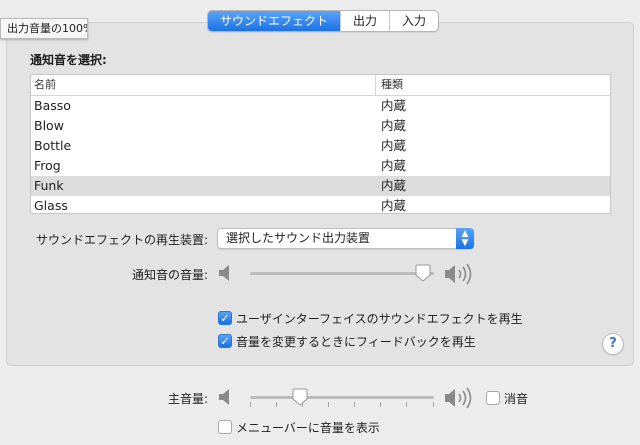  Describe the element at coordinates (320, 106) in the screenshot. I see `table-row: Basso 内蔵` at that location.